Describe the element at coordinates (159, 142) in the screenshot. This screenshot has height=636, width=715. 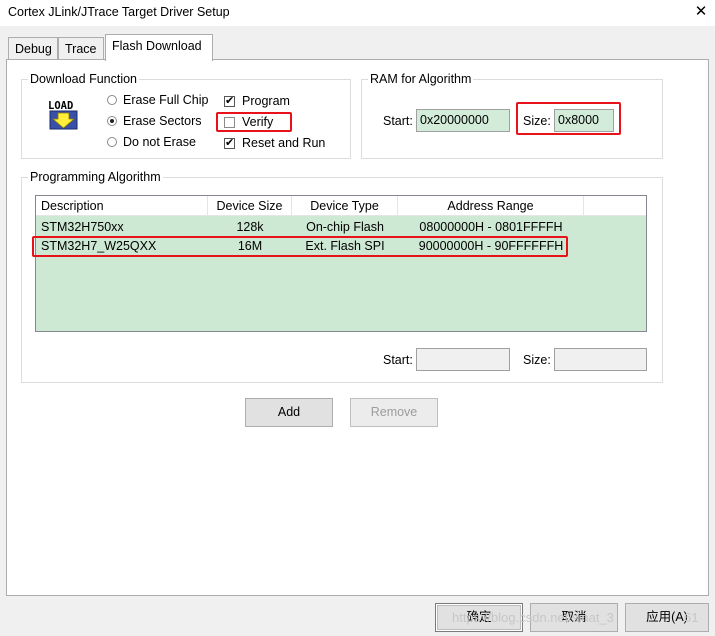
I see `do-not-erase-label: Do not Erase` at that location.